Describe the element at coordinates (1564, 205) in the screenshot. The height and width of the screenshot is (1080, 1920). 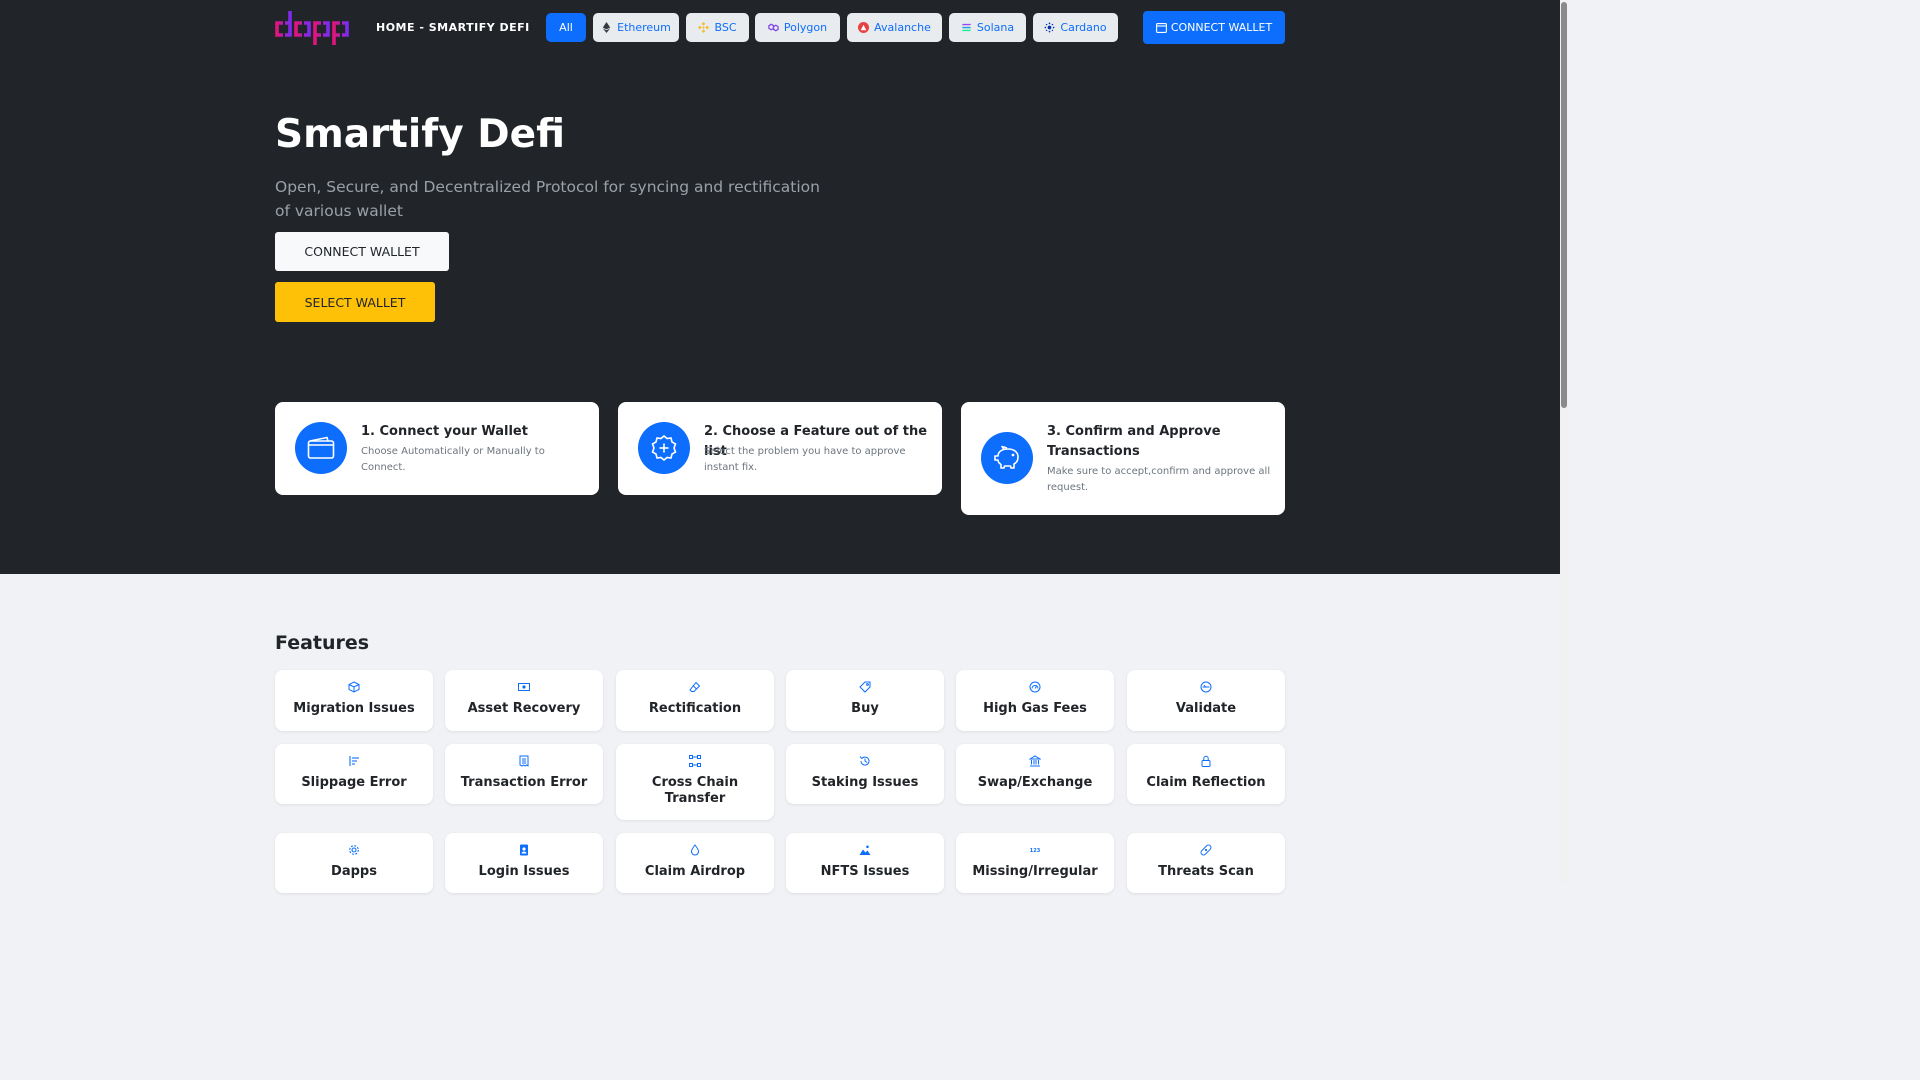
I see `scrollbar-thumb` at that location.